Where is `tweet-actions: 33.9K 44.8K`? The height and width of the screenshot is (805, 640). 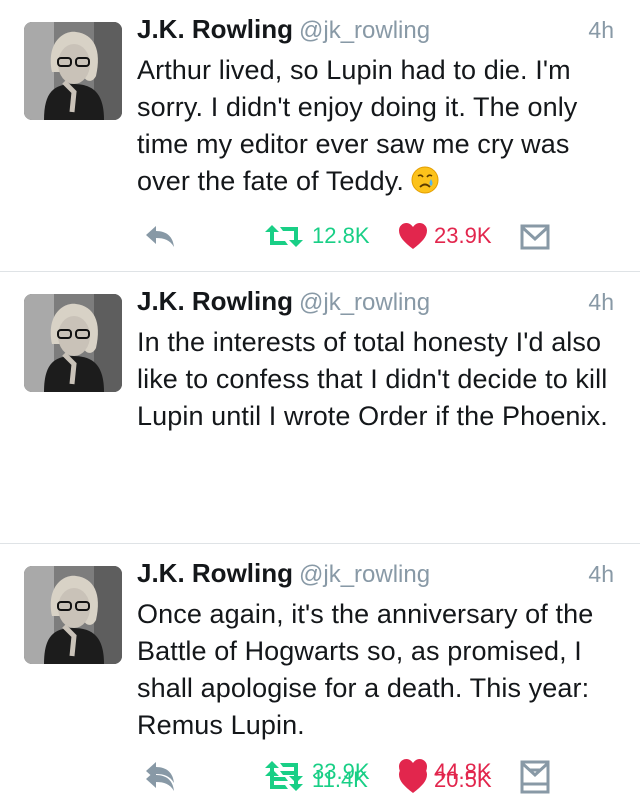 tweet-actions: 33.9K 44.8K is located at coordinates (320, 772).